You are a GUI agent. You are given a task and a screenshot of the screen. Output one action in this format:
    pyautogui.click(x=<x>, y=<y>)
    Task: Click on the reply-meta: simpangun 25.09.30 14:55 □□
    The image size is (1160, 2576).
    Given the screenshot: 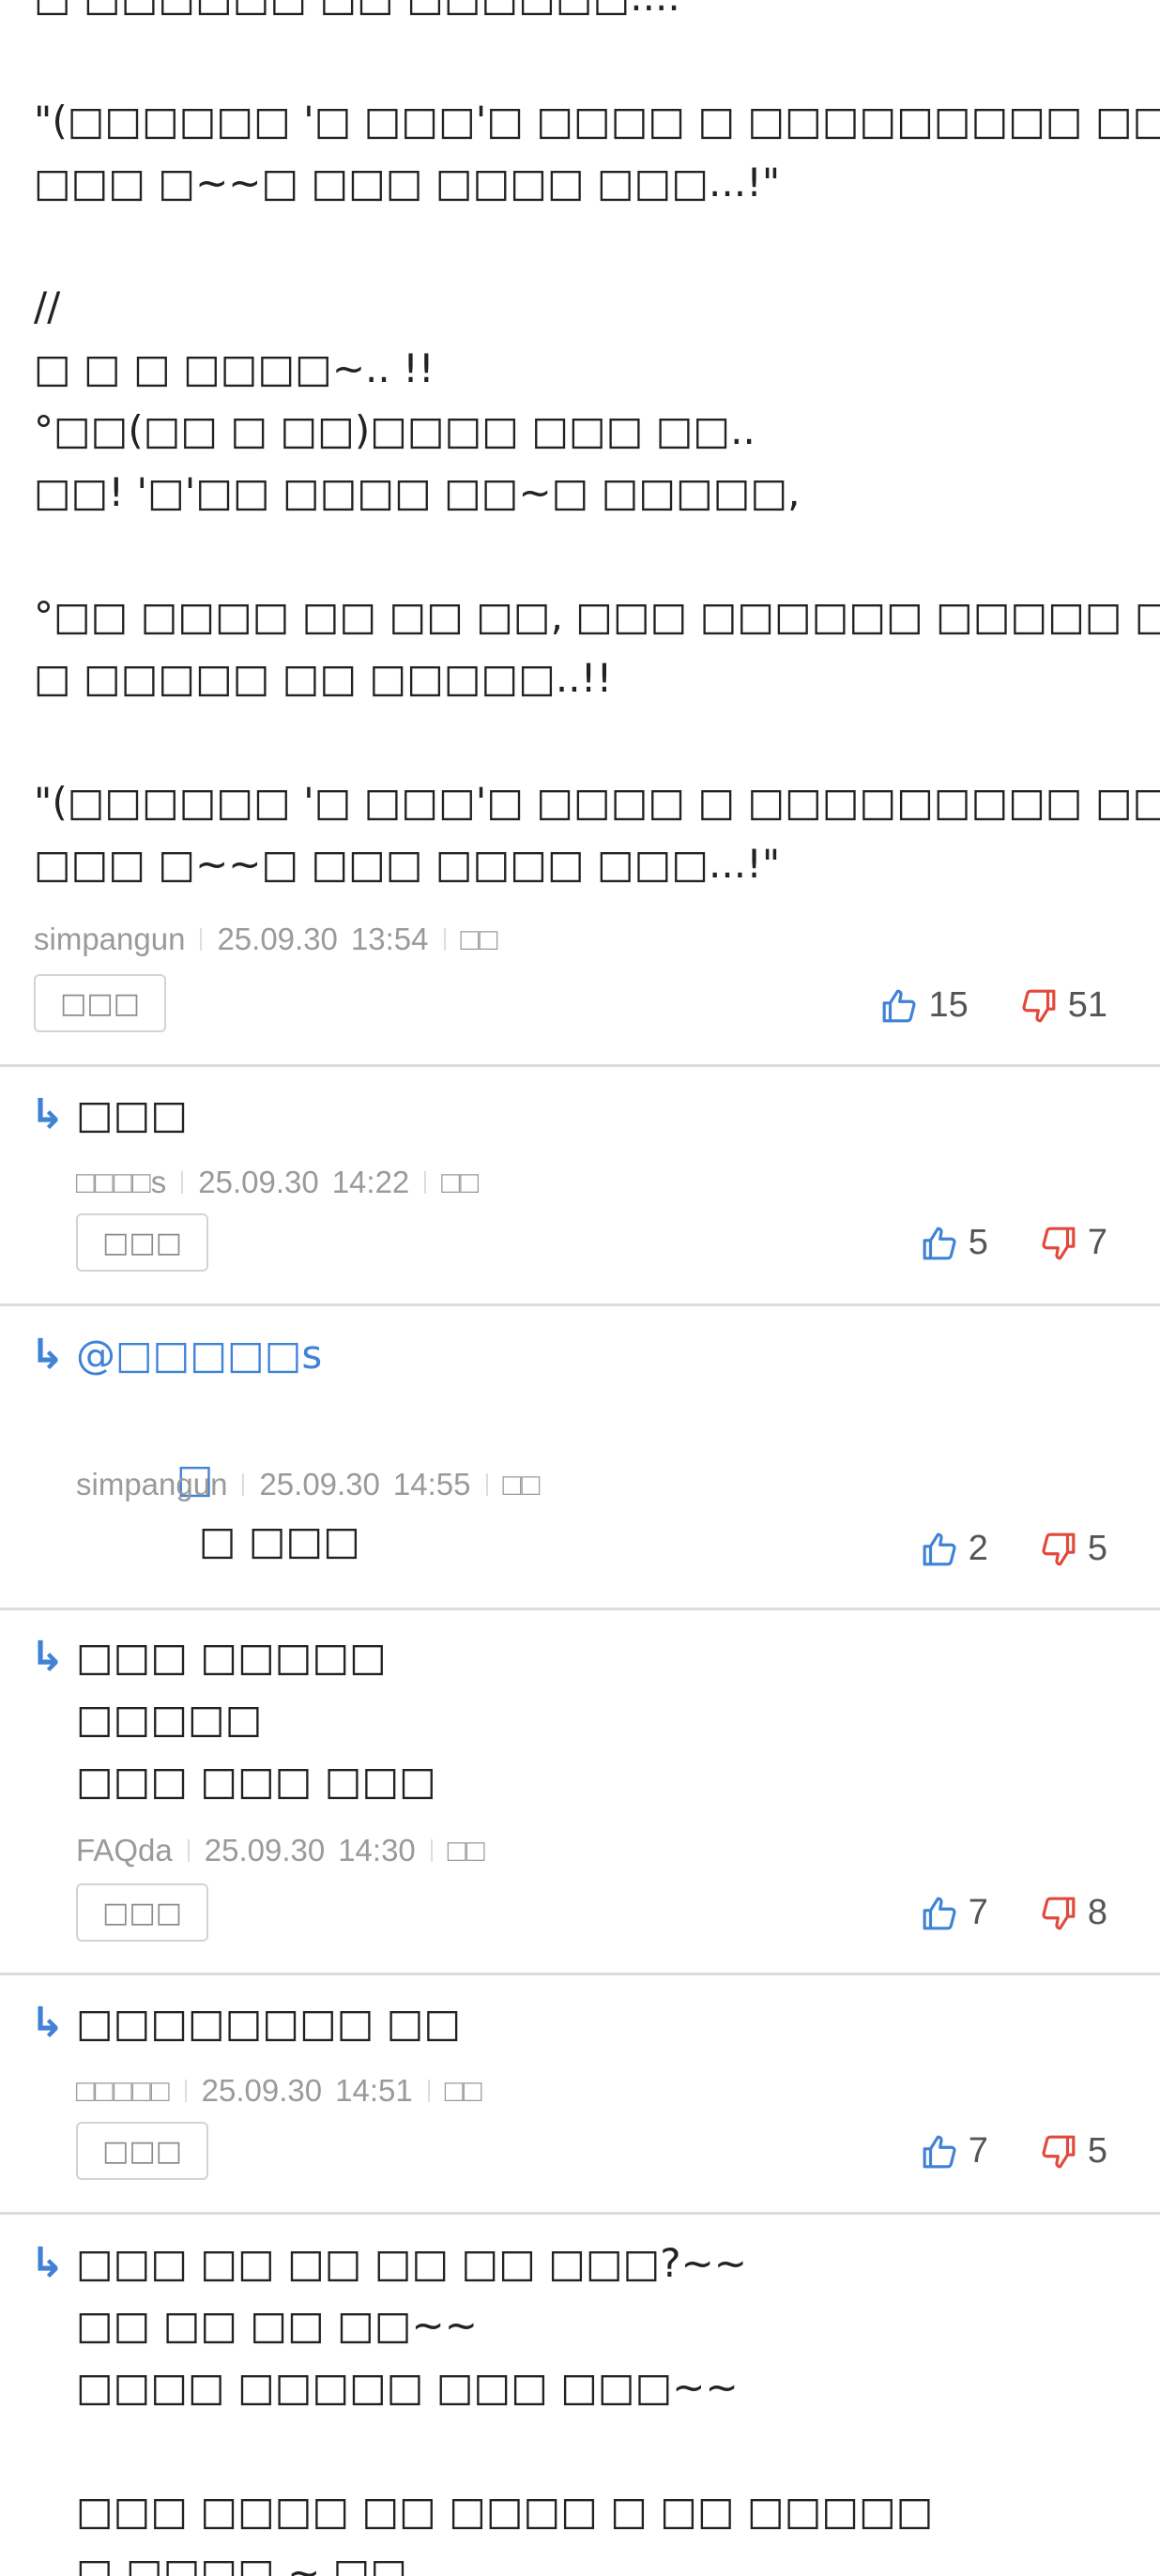 What is the action you would take?
    pyautogui.click(x=308, y=1484)
    